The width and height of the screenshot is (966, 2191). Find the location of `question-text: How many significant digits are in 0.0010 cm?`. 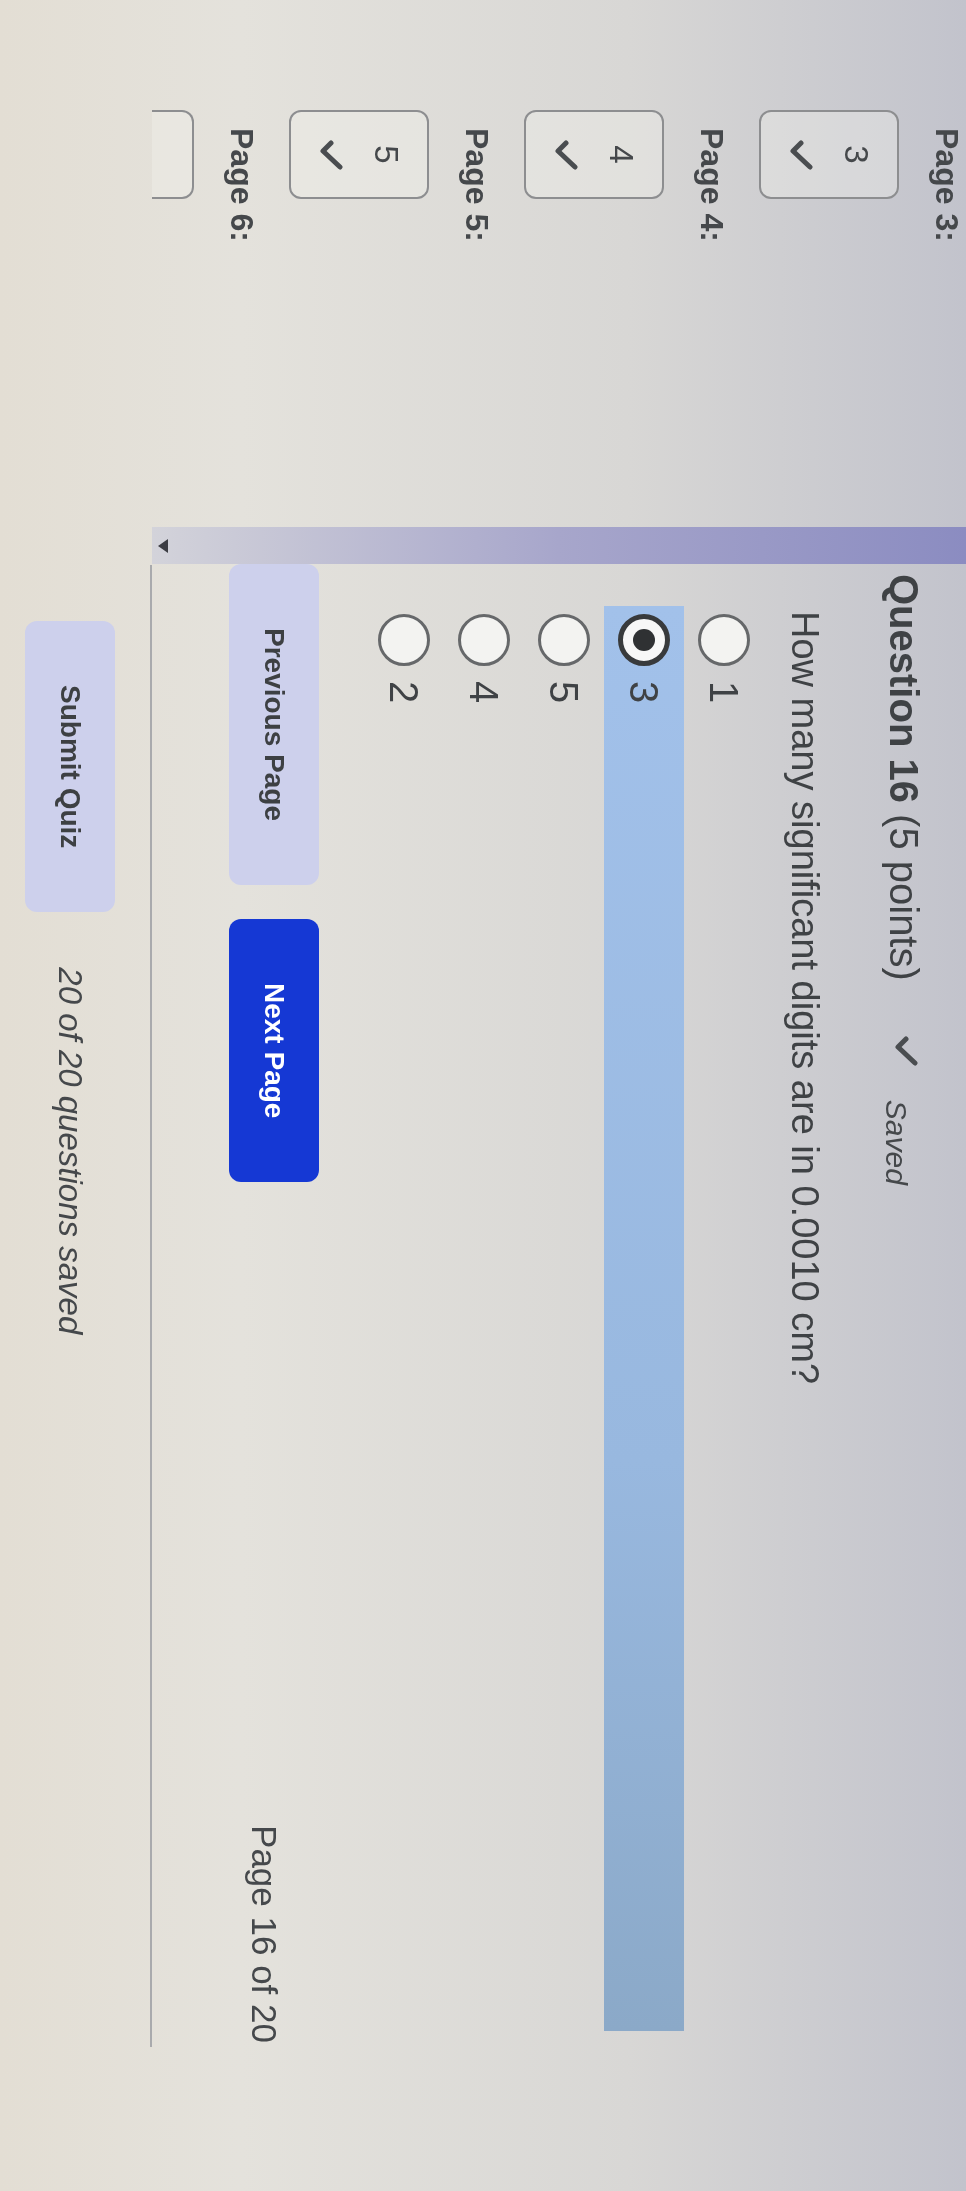

question-text: How many significant digits are in 0.0010 cm? is located at coordinates (805, 999).